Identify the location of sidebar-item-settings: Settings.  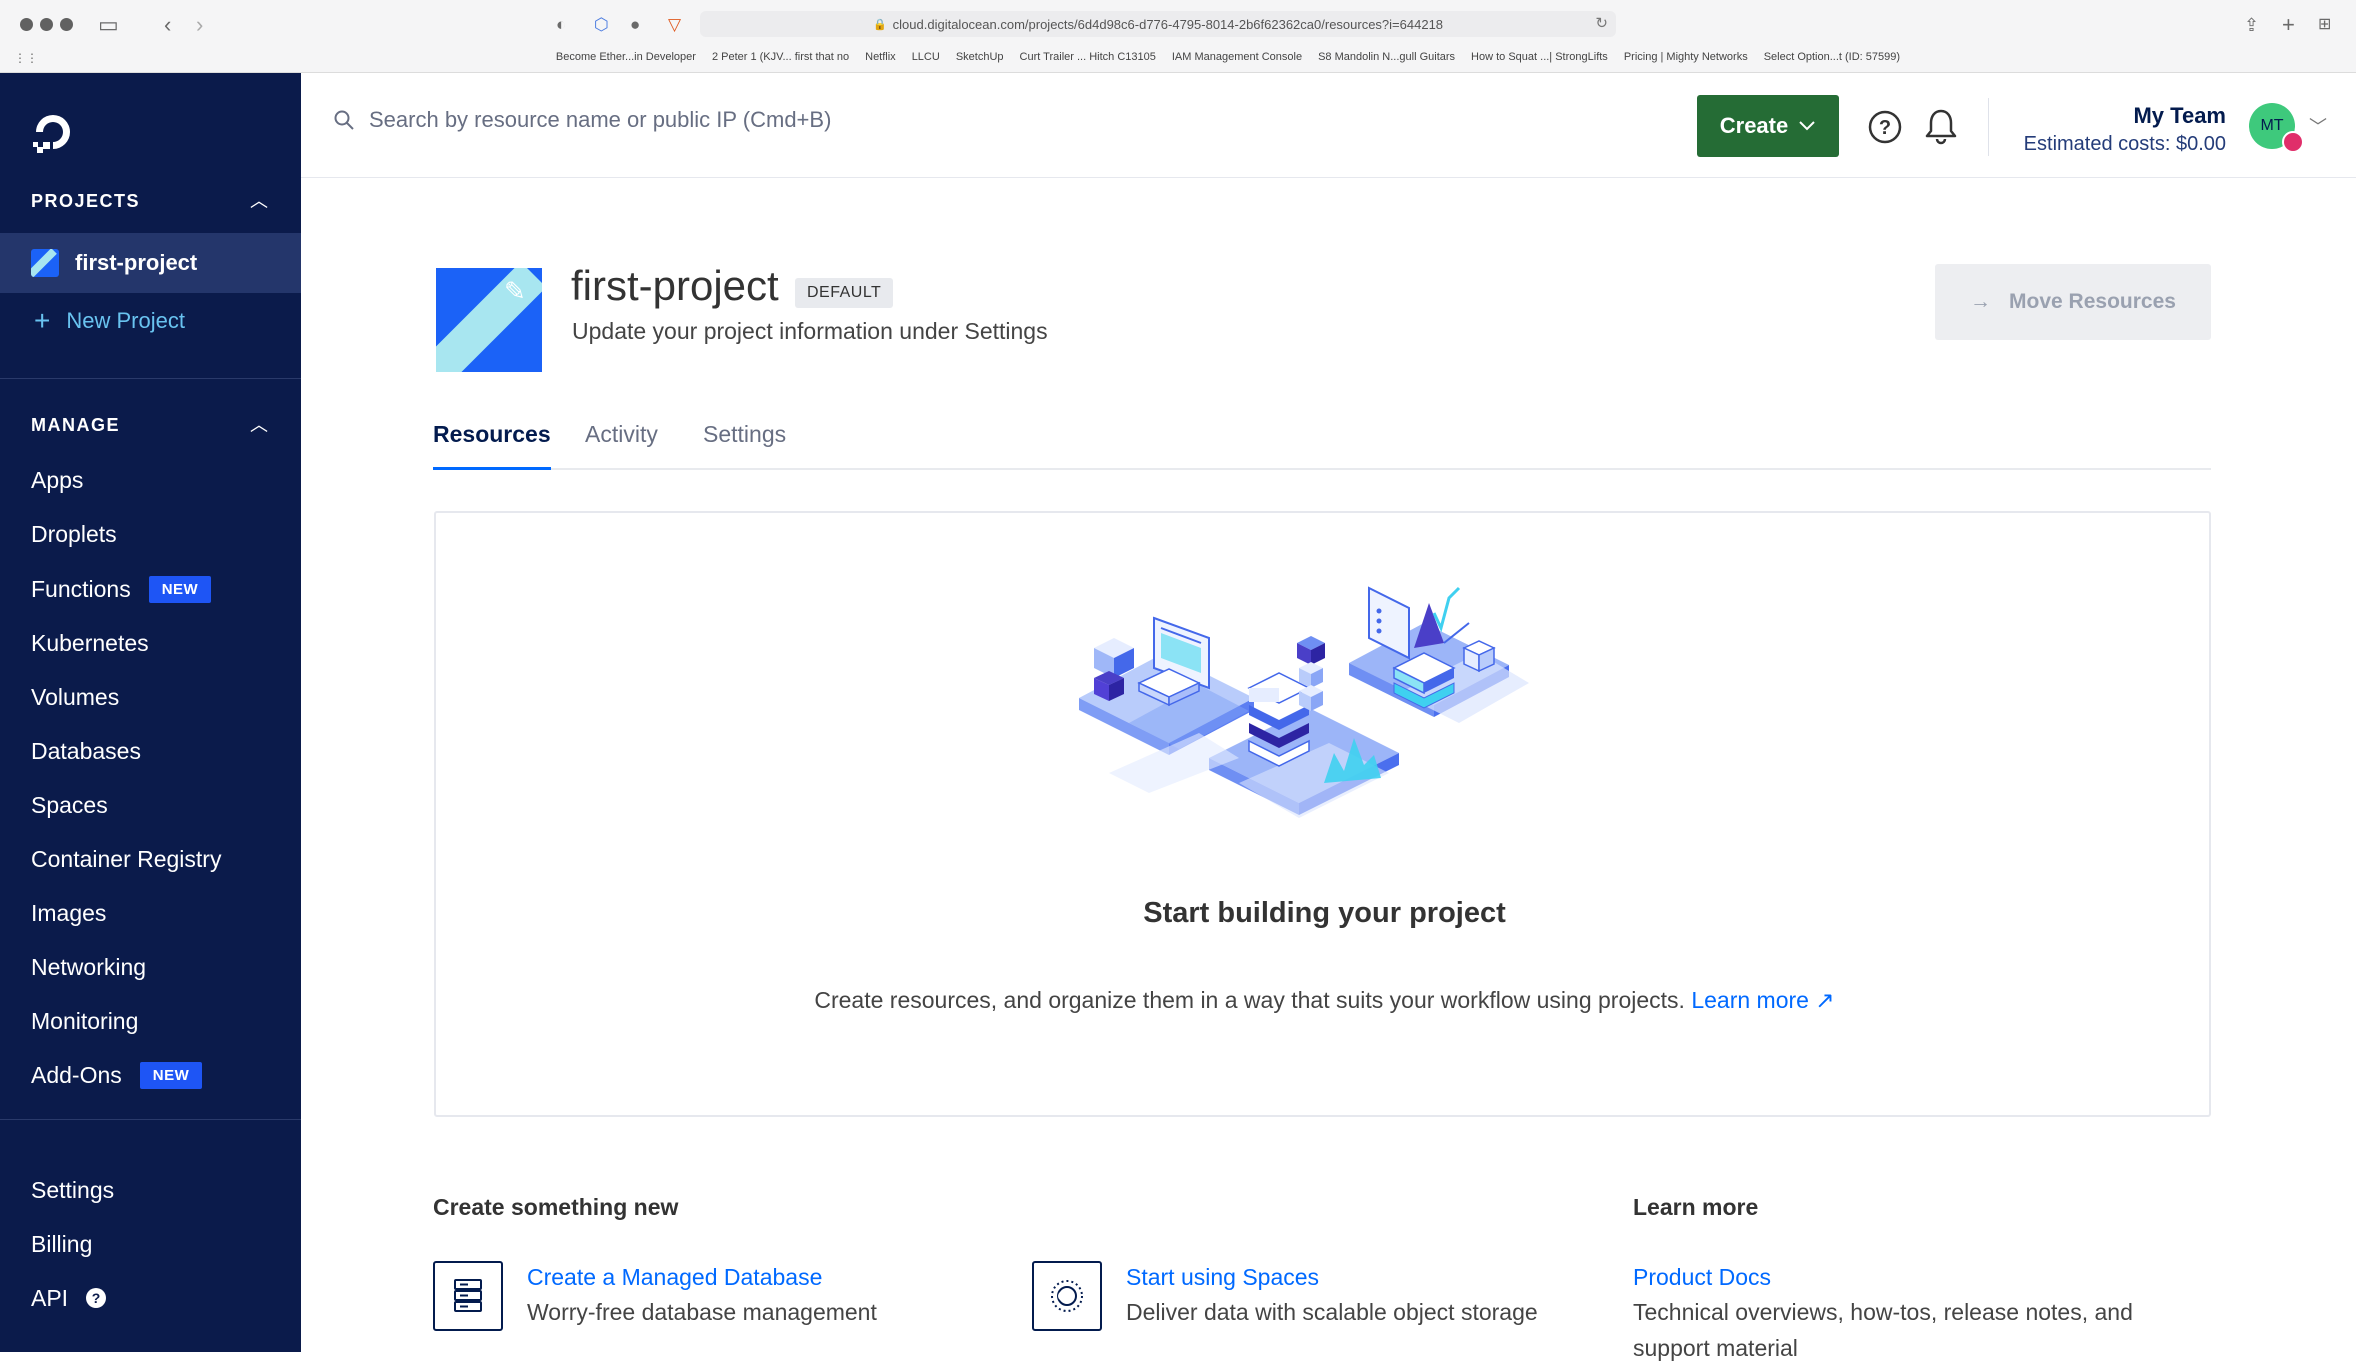
(72, 1190).